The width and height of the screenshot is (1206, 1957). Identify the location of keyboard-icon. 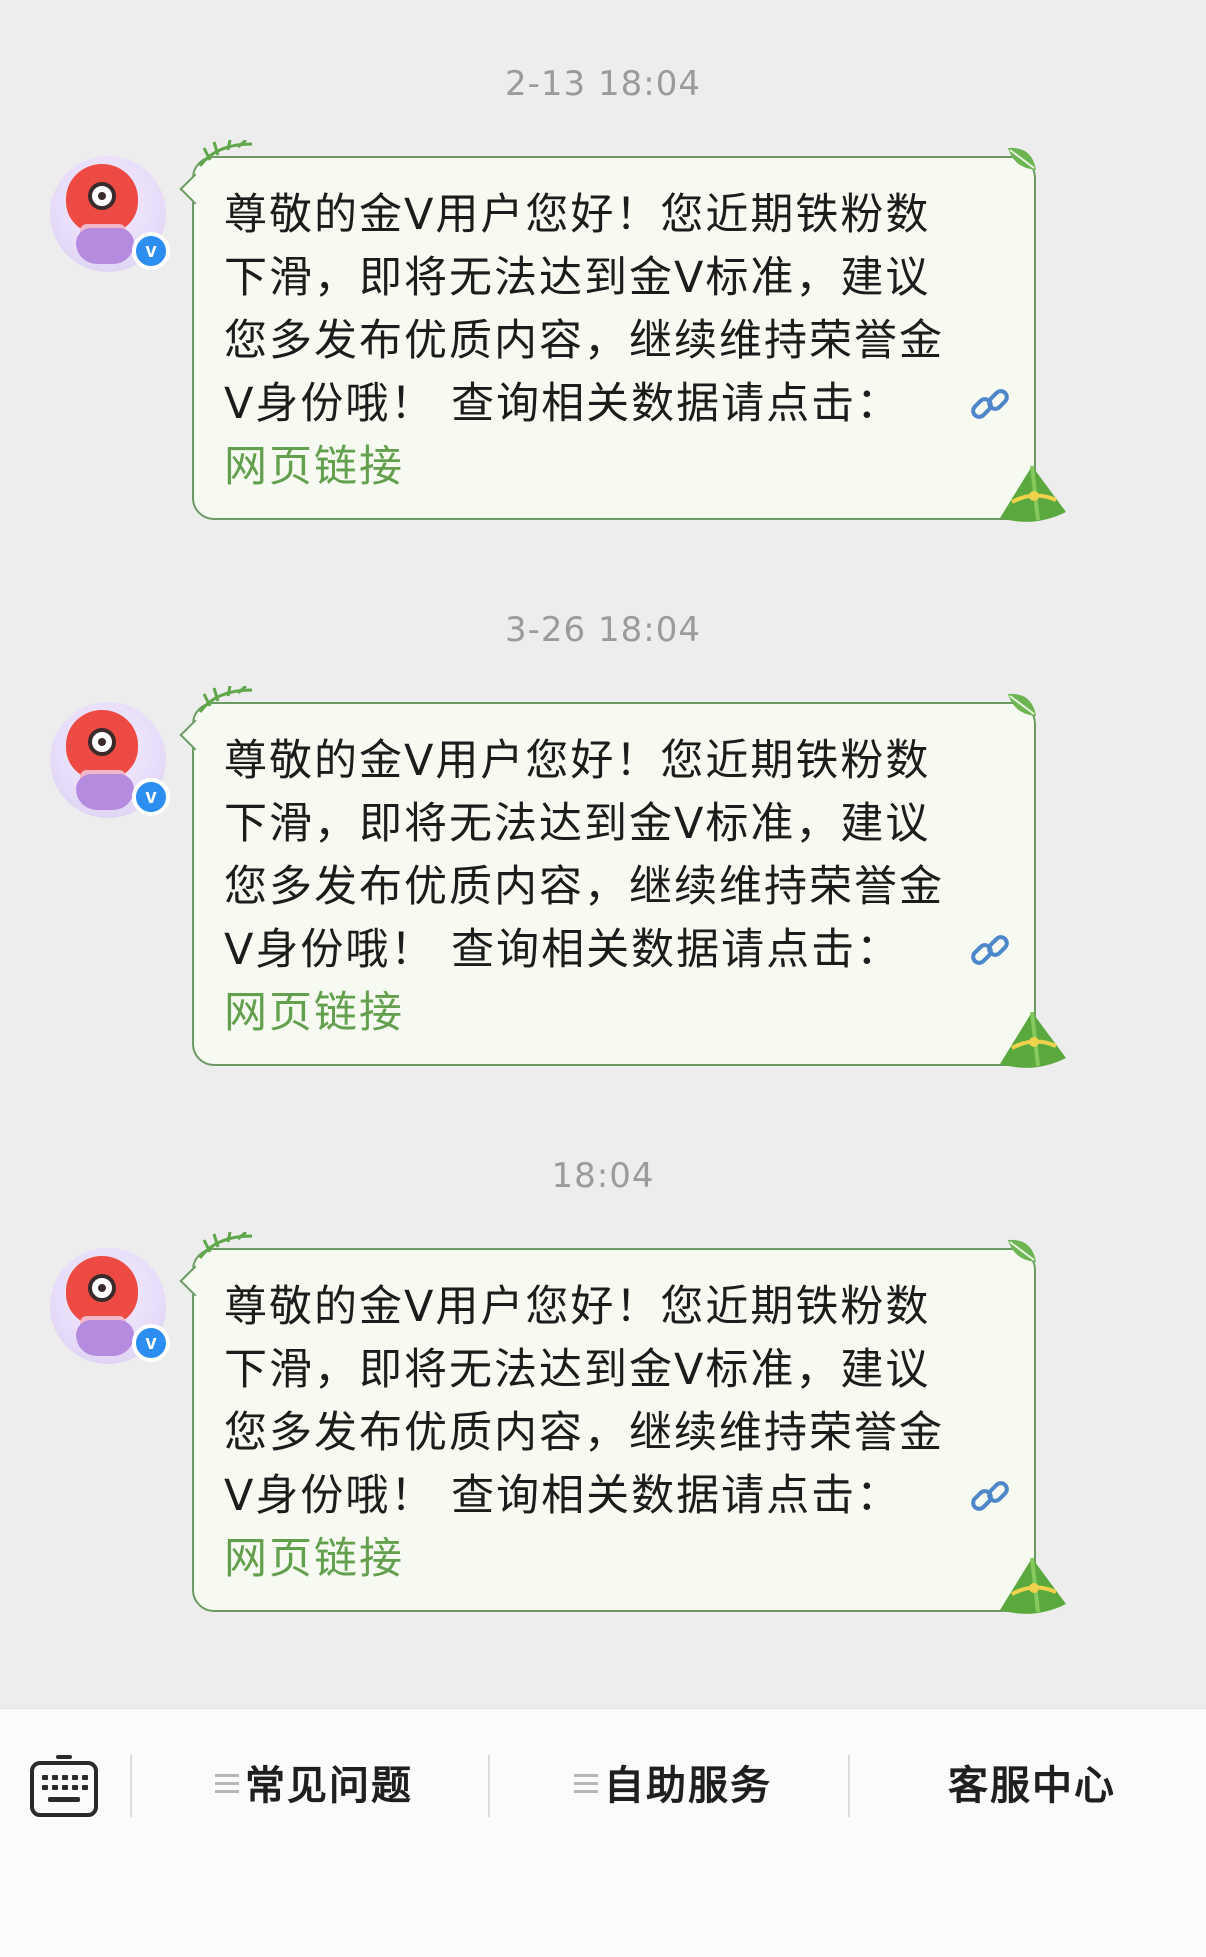
(64, 1788).